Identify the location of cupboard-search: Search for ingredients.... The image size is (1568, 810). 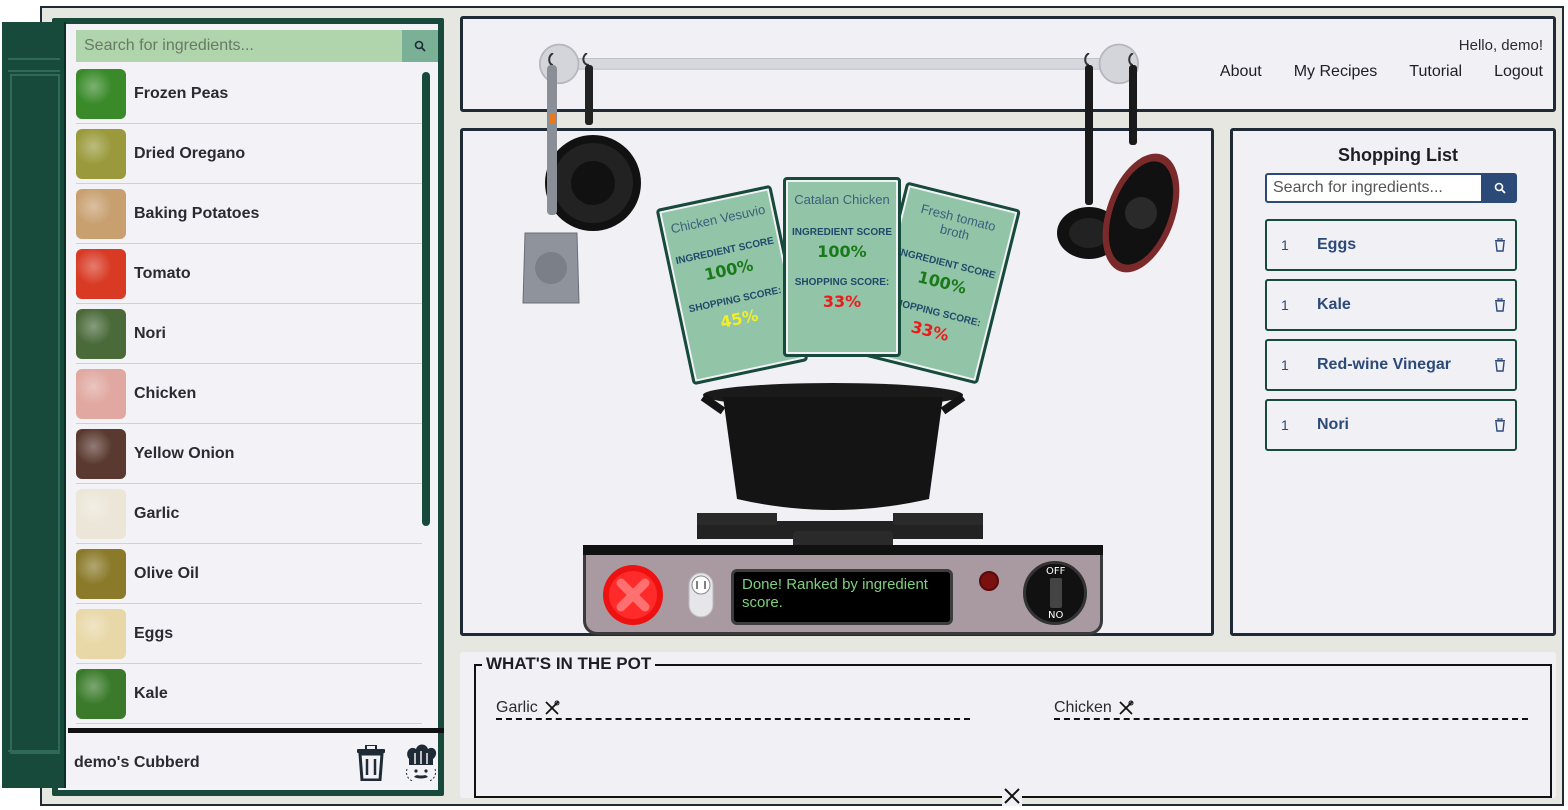
(257, 46).